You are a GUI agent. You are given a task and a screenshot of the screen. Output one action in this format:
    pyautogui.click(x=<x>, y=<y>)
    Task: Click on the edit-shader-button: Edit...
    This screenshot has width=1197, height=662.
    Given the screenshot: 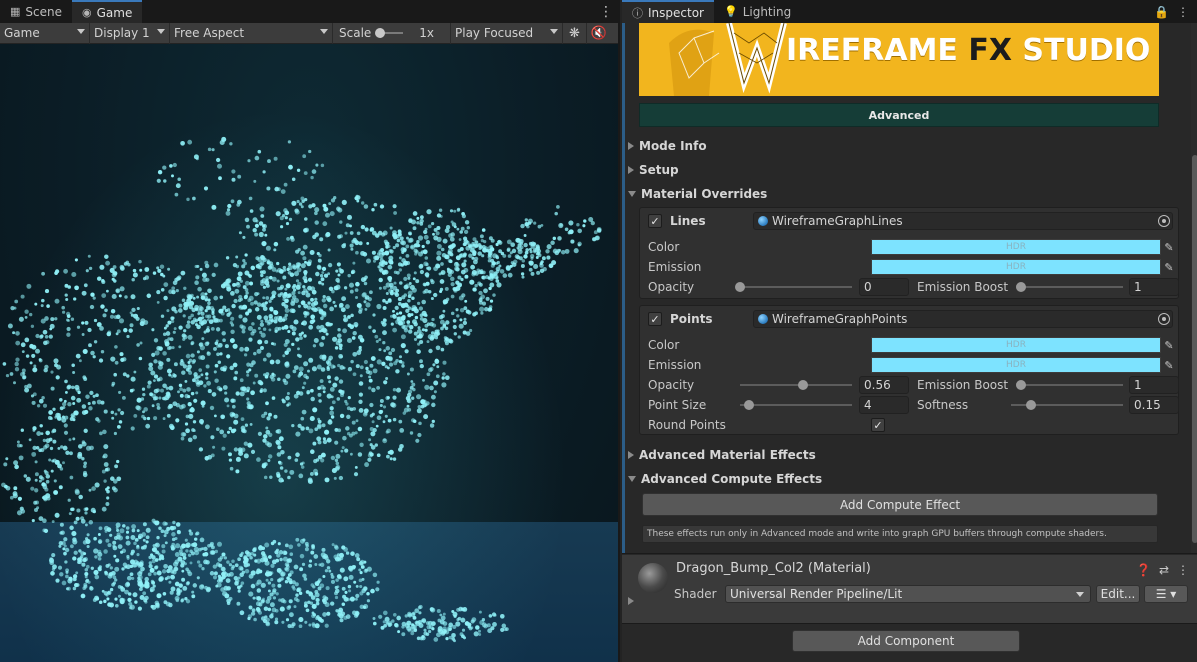 What is the action you would take?
    pyautogui.click(x=1118, y=594)
    